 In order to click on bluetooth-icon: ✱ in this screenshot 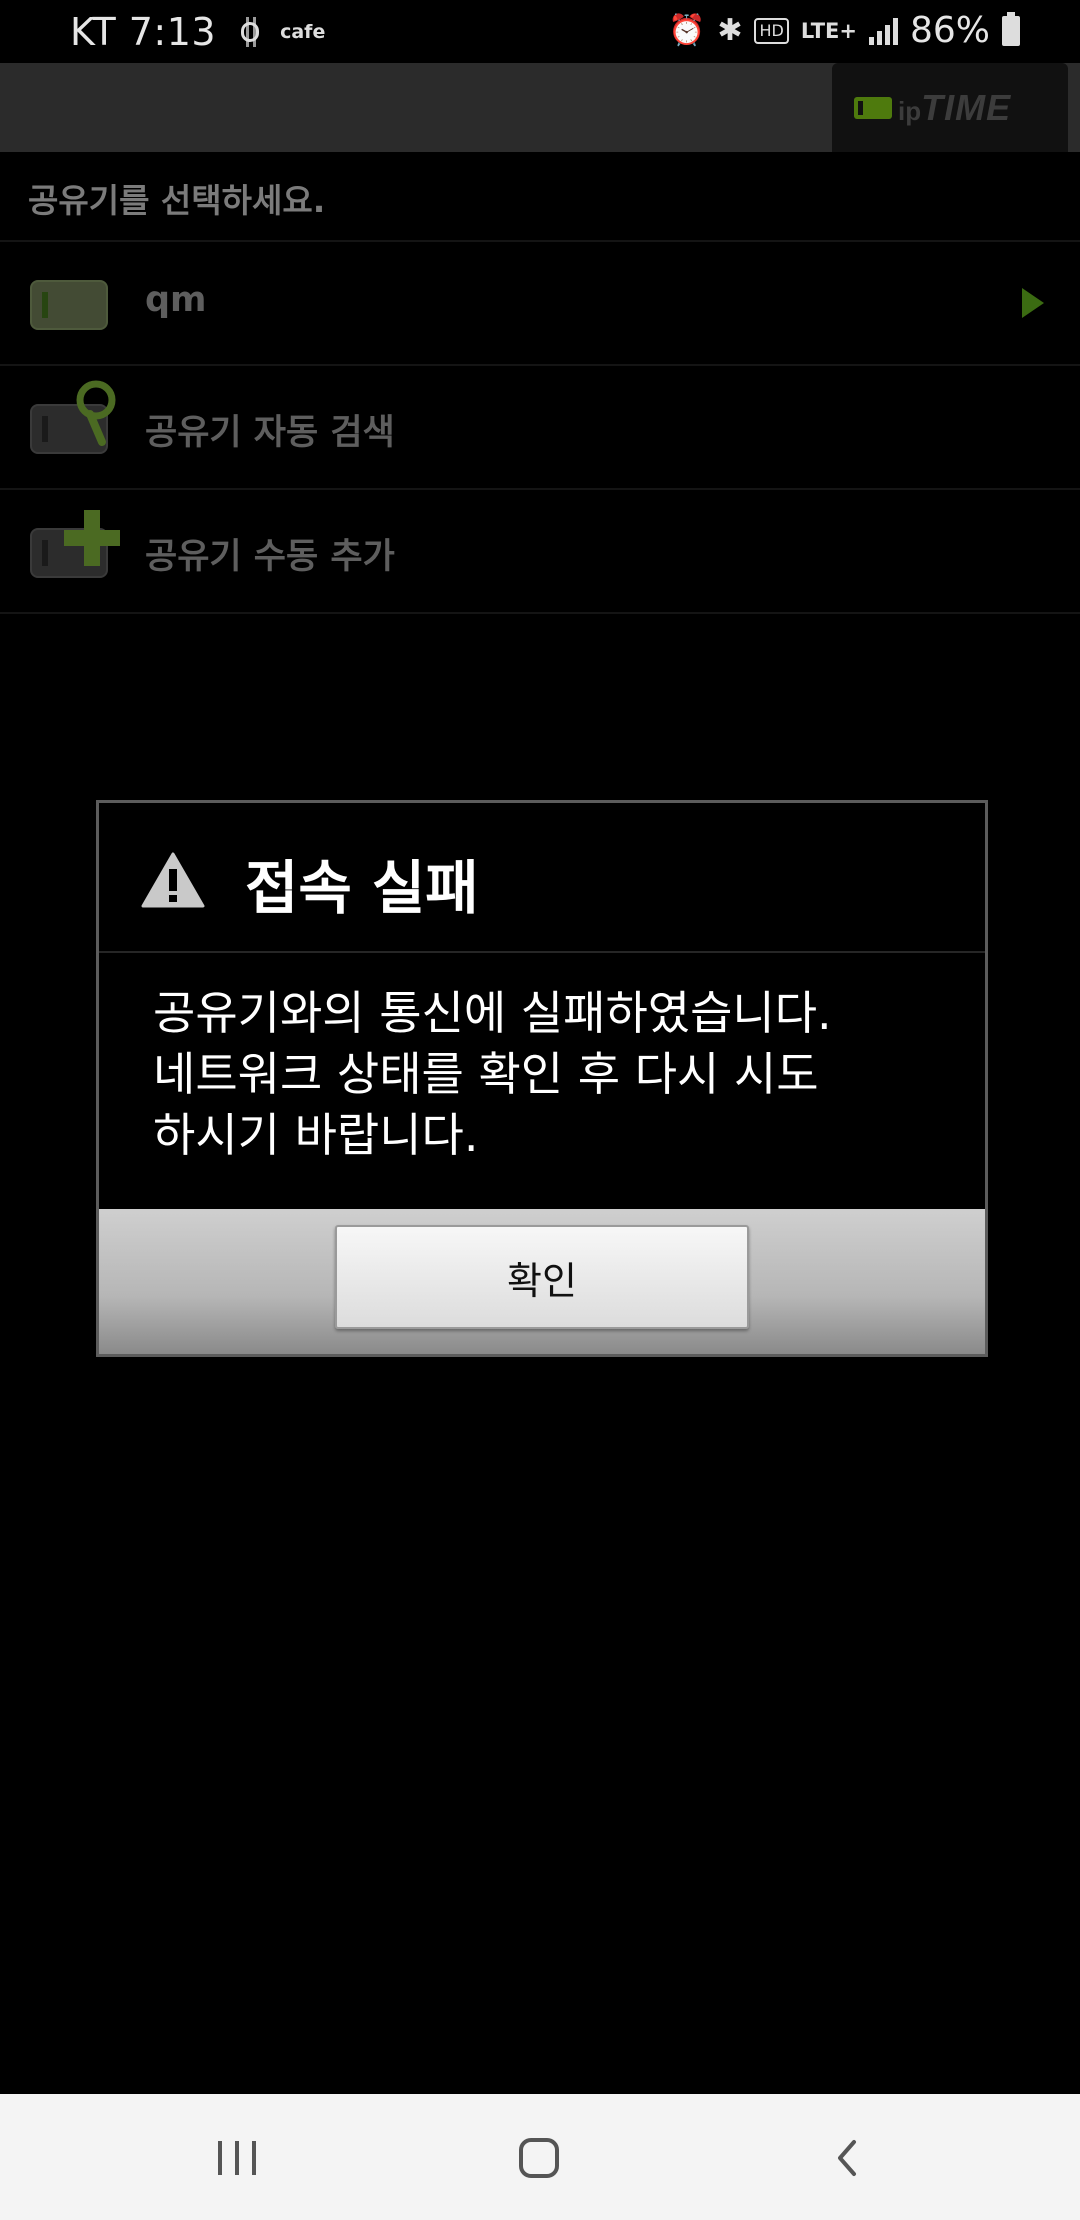, I will do `click(730, 30)`.